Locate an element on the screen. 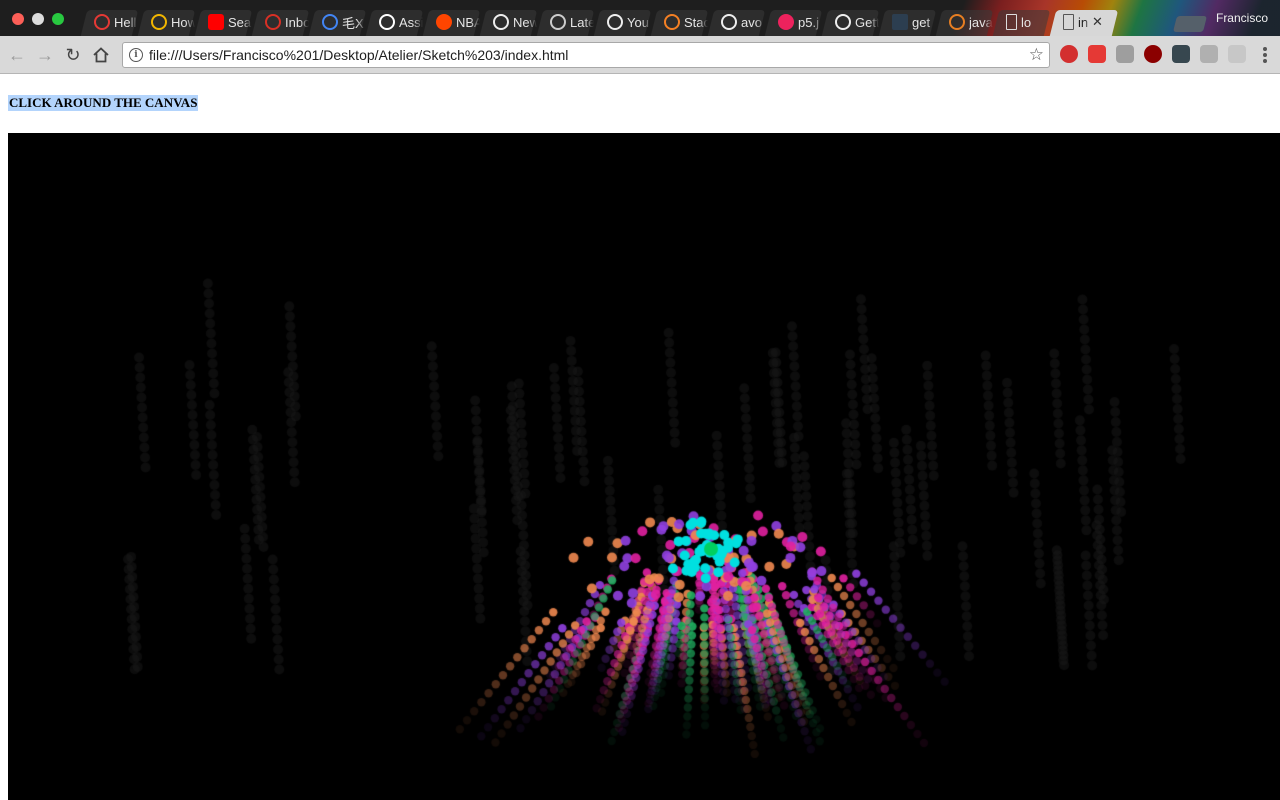 The height and width of the screenshot is (800, 1280). tab-title: get is located at coordinates (921, 22).